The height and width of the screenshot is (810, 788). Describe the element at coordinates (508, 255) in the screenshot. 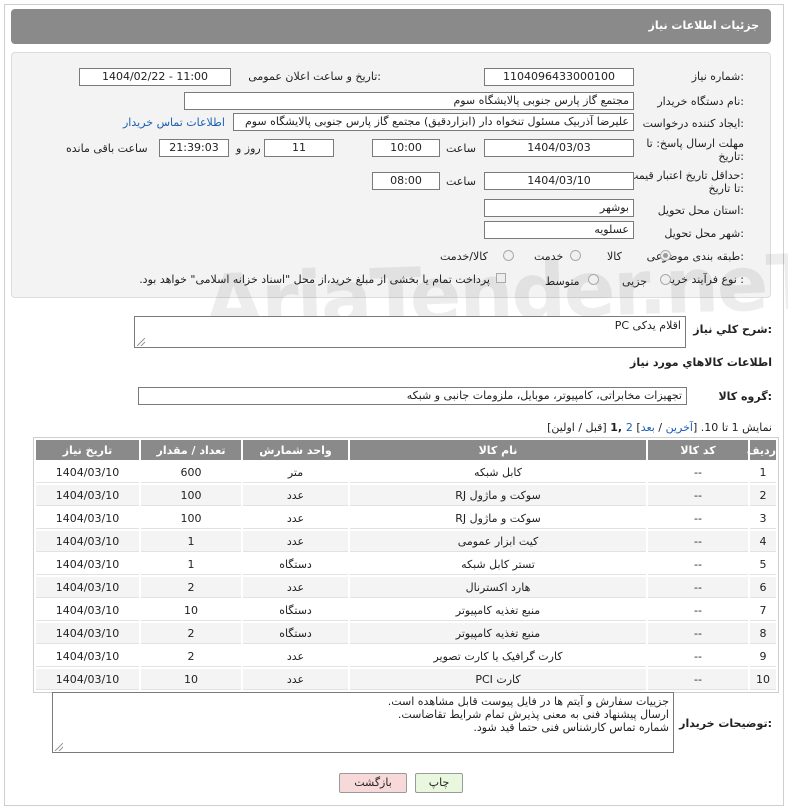

I see `category-radio-goods-service` at that location.